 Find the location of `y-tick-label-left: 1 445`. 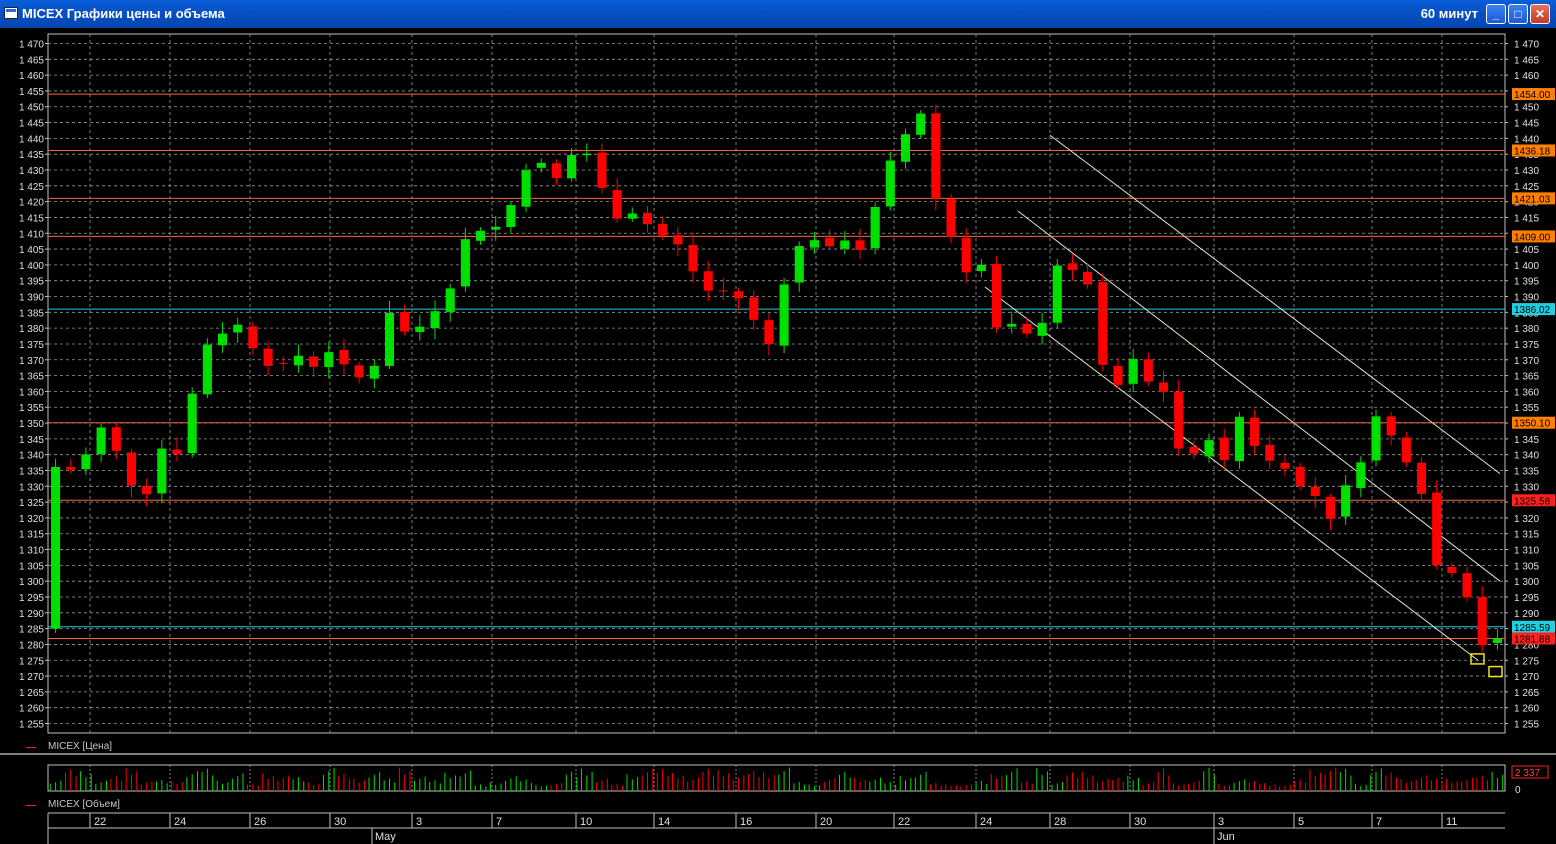

y-tick-label-left: 1 445 is located at coordinates (31, 124).